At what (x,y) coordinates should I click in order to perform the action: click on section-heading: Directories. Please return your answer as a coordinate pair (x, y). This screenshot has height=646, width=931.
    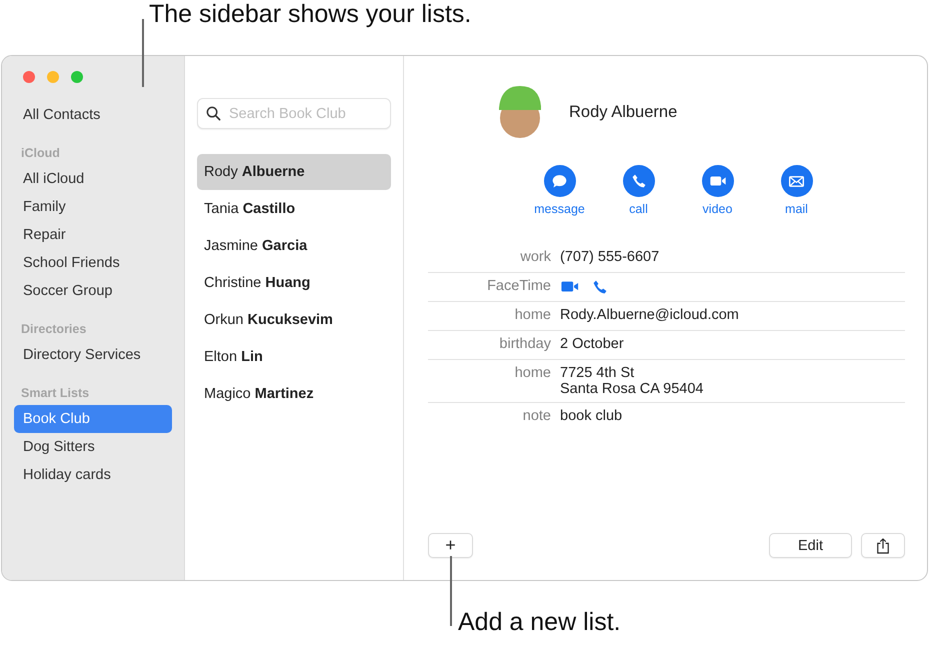
    Looking at the image, I should click on (54, 329).